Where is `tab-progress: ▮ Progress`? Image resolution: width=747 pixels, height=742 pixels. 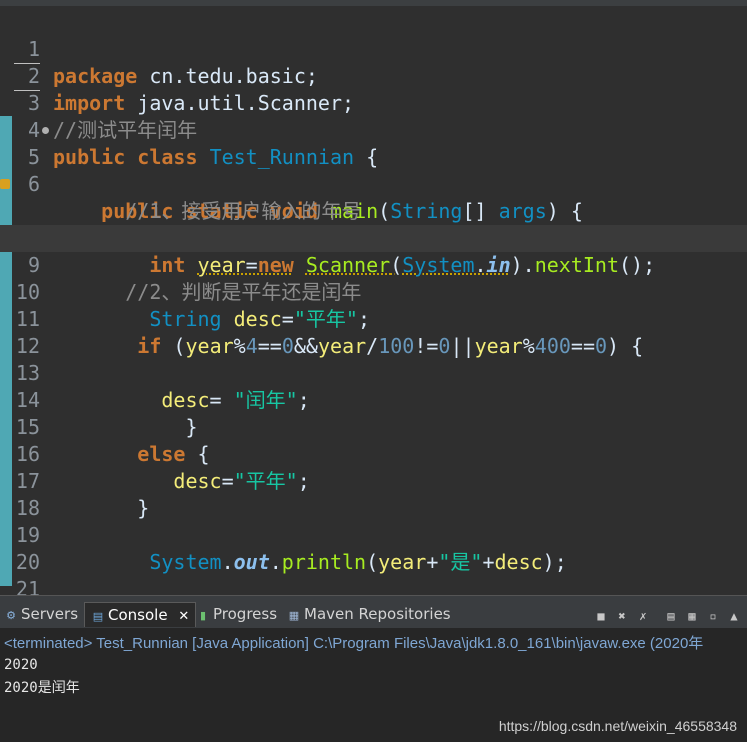
tab-progress: ▮ Progress is located at coordinates (236, 614).